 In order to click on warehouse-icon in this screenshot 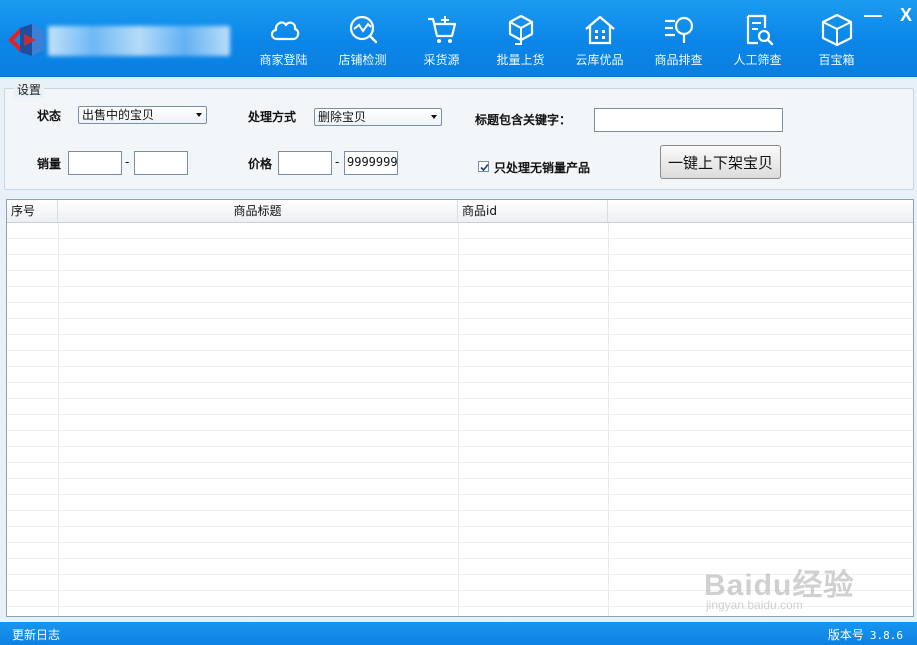, I will do `click(599, 30)`.